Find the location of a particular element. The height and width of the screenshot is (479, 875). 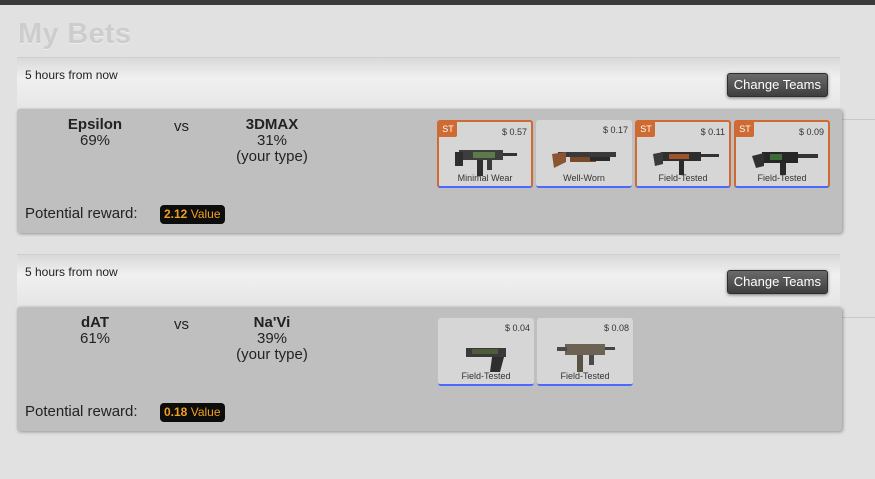

top-bar is located at coordinates (437, 2).